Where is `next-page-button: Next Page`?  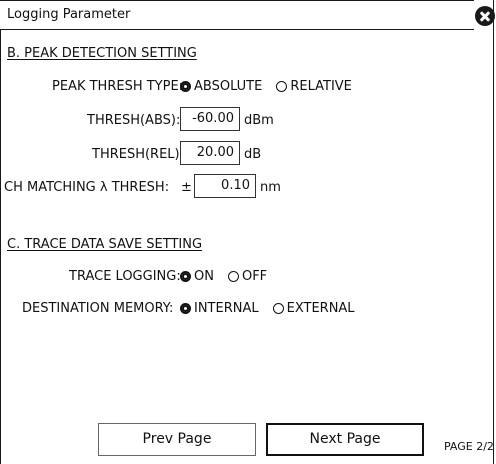
next-page-button: Next Page is located at coordinates (345, 439).